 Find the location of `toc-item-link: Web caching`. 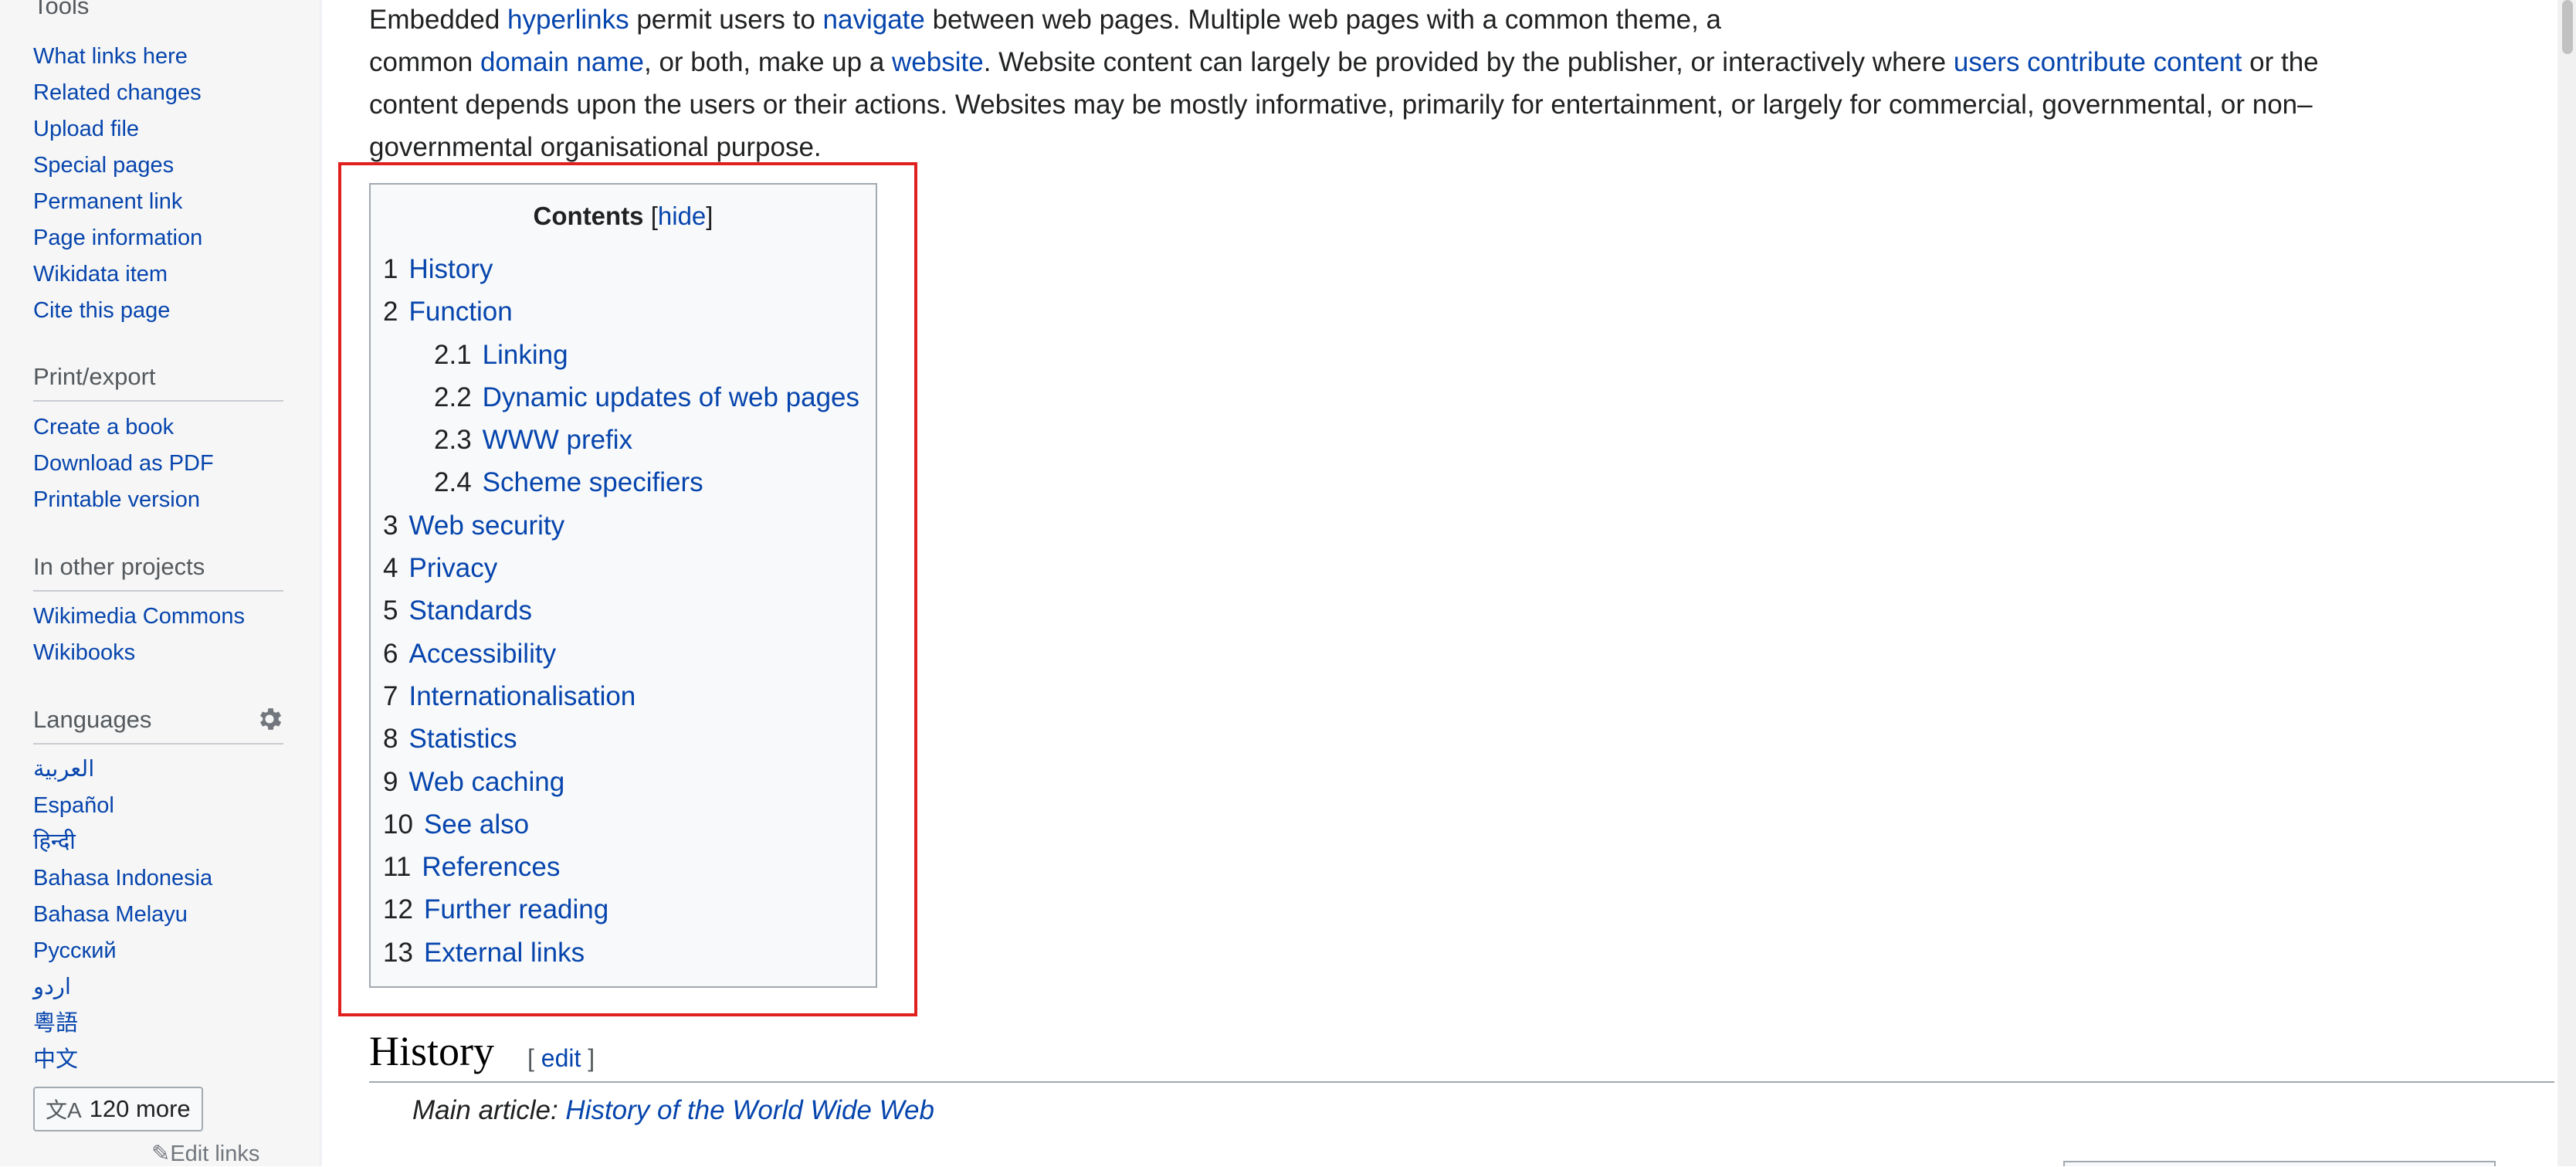

toc-item-link: Web caching is located at coordinates (486, 782).